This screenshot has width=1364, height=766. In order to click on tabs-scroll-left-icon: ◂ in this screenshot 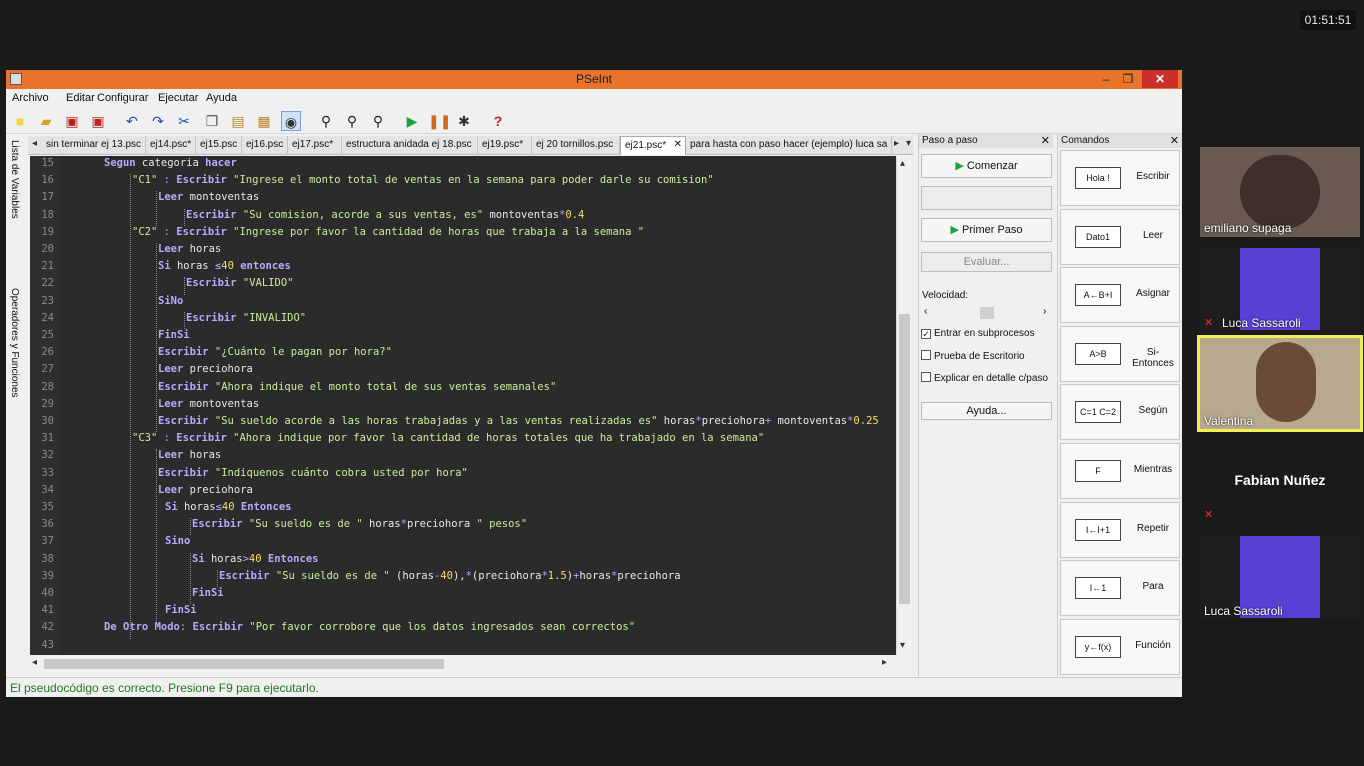, I will do `click(34, 143)`.